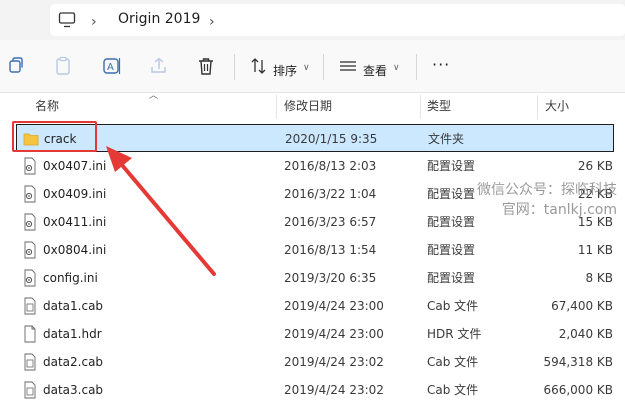 The width and height of the screenshot is (625, 404). What do you see at coordinates (585, 334) in the screenshot?
I see `file-size: 2,040 KB` at bounding box center [585, 334].